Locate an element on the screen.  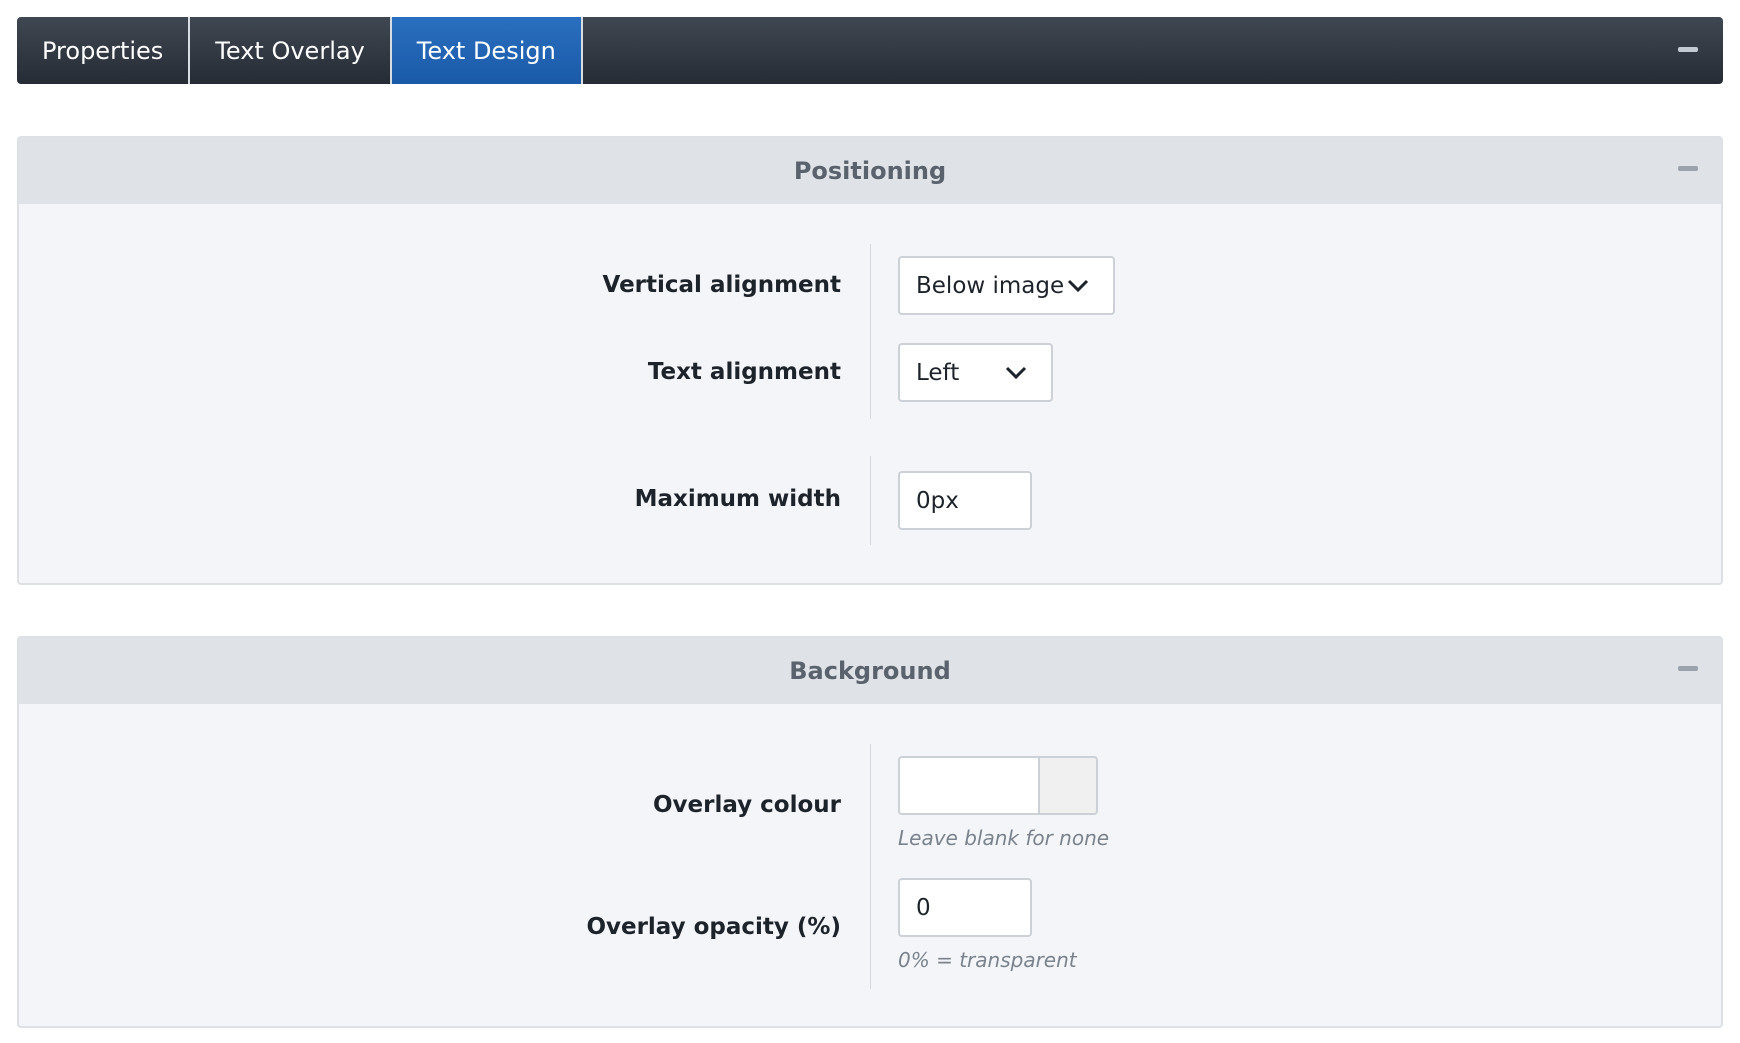
overlay-colour-hint: Leave blank for none is located at coordinates (1004, 838).